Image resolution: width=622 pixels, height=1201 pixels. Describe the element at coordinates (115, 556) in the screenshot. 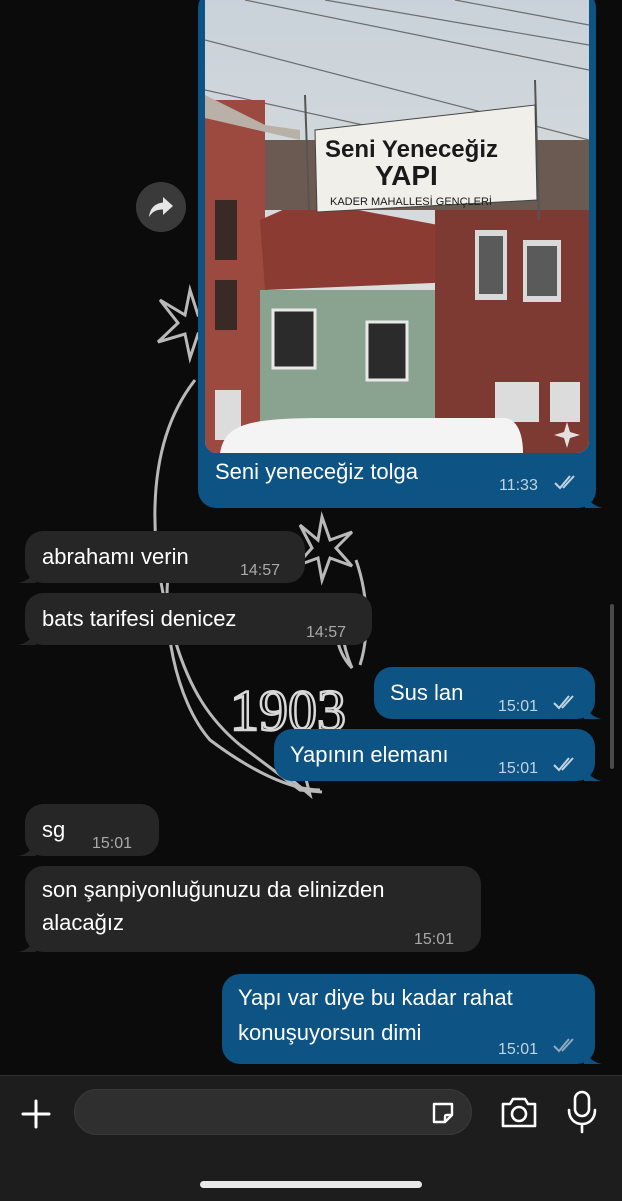

I see `message-text: abrahamı verin` at that location.